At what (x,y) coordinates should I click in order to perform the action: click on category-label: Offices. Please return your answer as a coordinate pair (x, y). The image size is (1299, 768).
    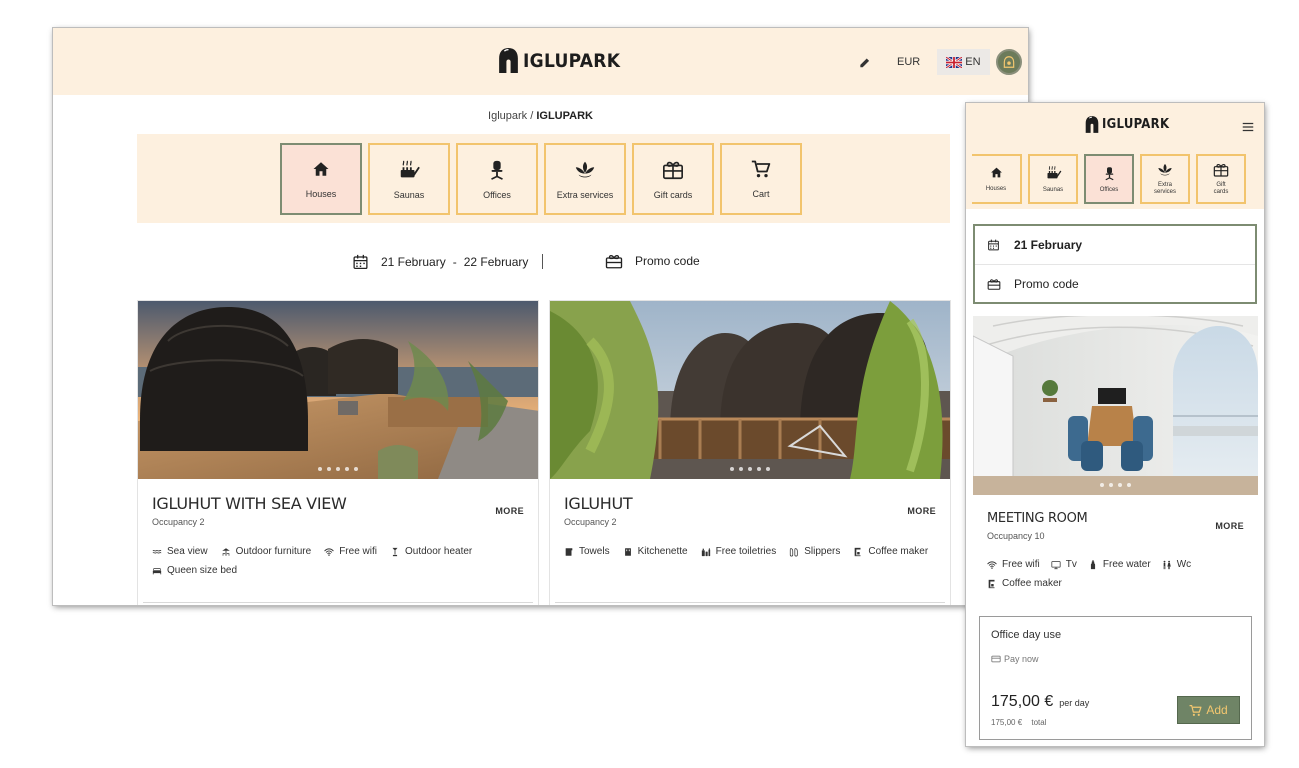
    Looking at the image, I should click on (497, 194).